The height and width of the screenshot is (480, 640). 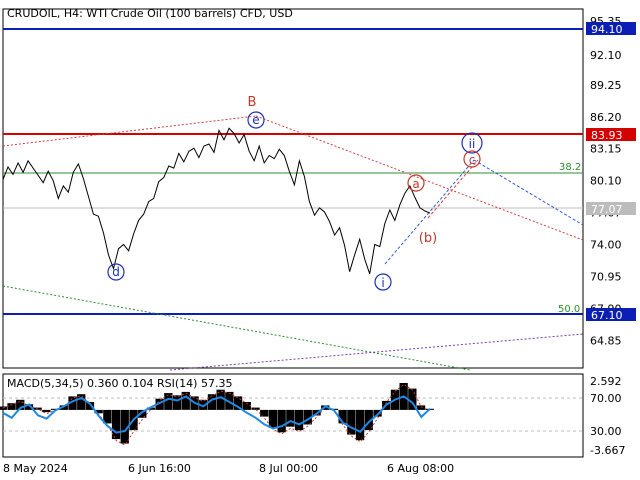 What do you see at coordinates (606, 117) in the screenshot?
I see `y-tick-3: 86.20` at bounding box center [606, 117].